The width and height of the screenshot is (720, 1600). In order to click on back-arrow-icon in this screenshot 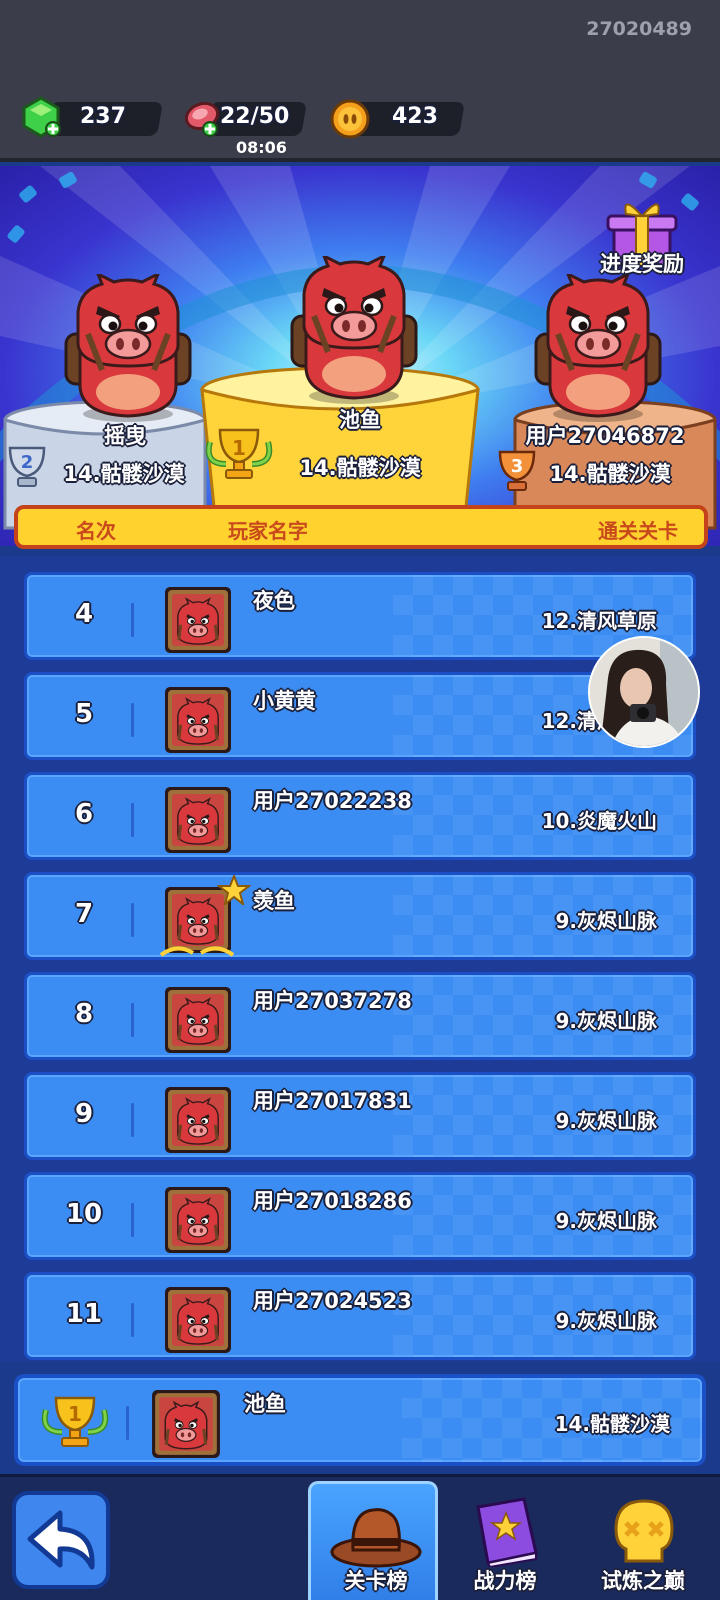, I will do `click(61, 1540)`.